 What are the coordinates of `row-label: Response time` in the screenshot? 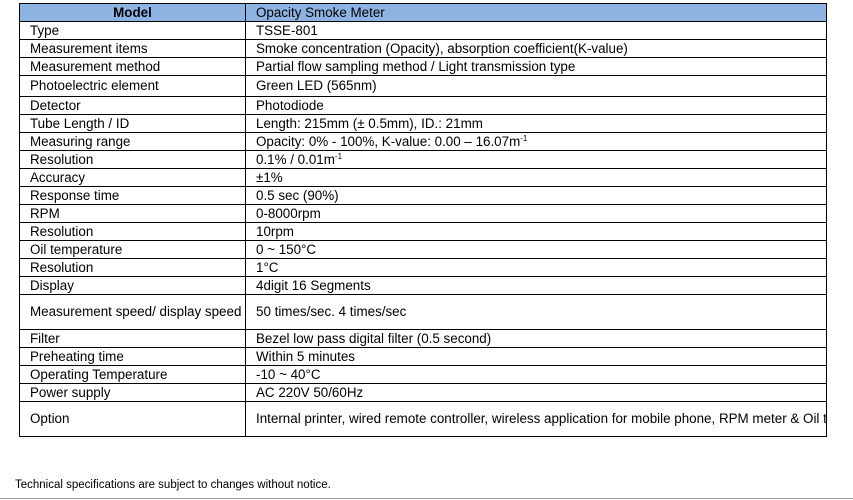 It's located at (132, 195).